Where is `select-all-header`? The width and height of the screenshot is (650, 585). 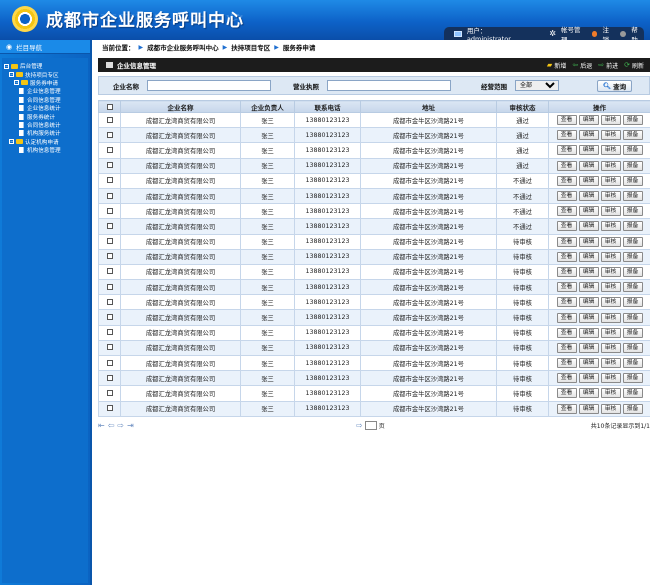 select-all-header is located at coordinates (109, 106).